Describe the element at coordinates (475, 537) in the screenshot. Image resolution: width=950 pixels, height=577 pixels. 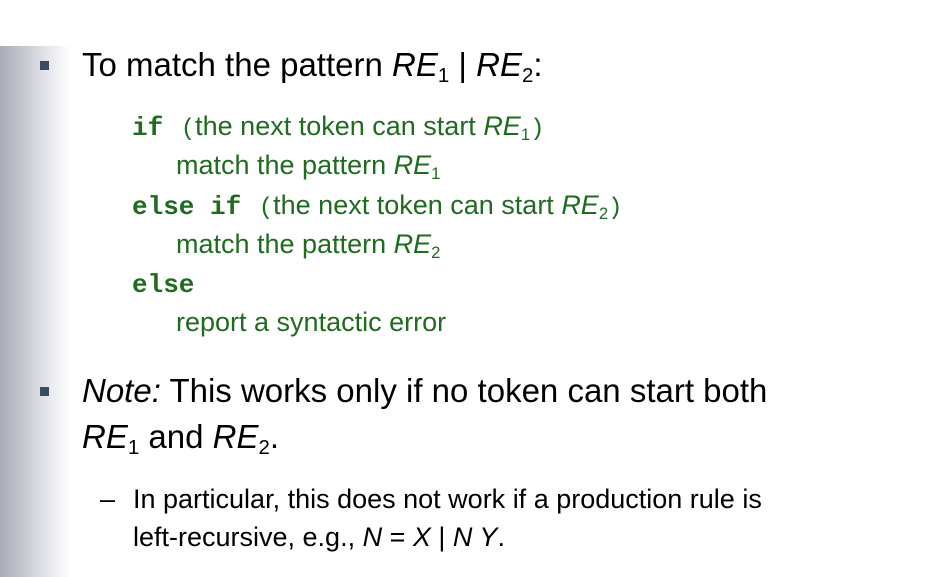
I see `symbol-ny: N Y` at that location.